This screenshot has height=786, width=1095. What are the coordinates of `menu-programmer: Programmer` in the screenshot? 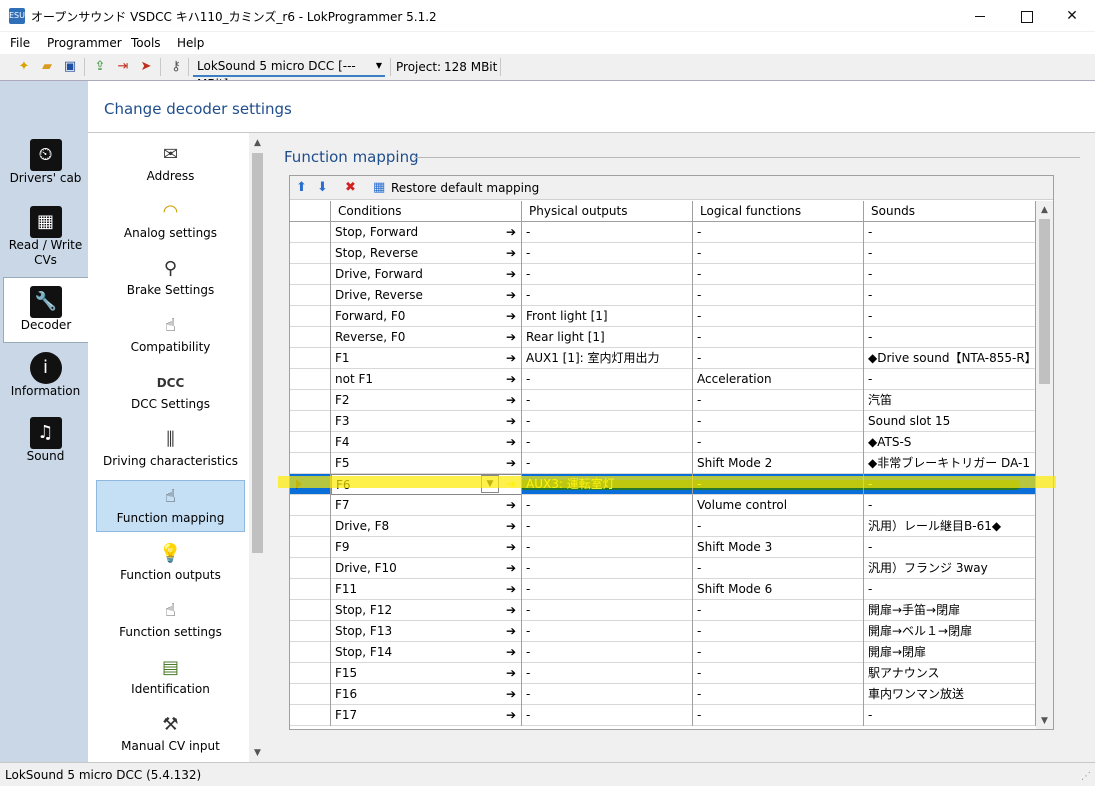 It's located at (84, 43).